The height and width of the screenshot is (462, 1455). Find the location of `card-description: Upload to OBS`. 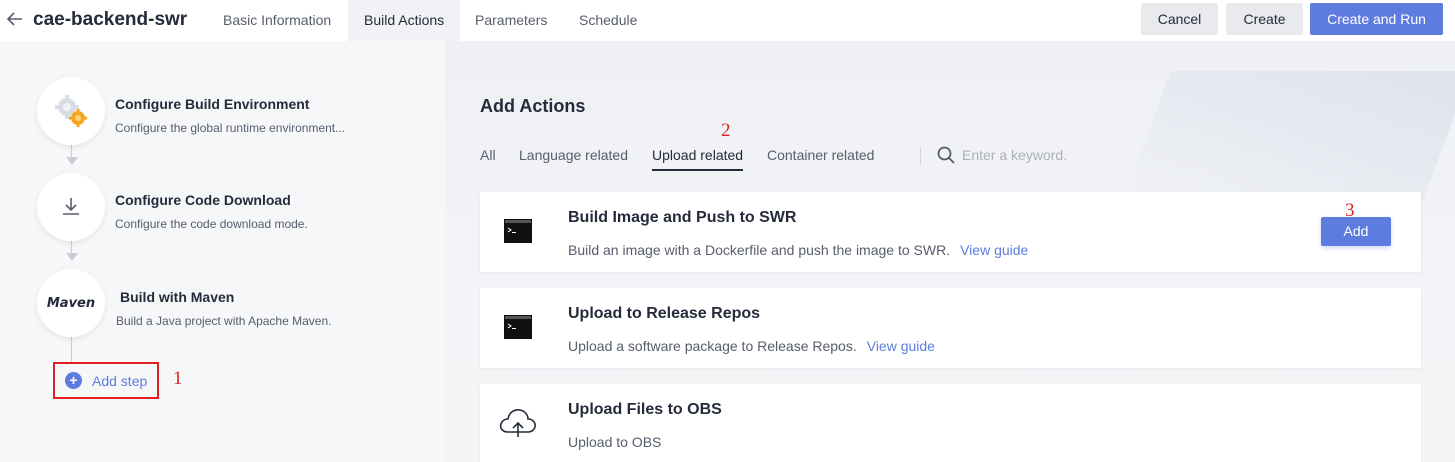

card-description: Upload to OBS is located at coordinates (615, 442).